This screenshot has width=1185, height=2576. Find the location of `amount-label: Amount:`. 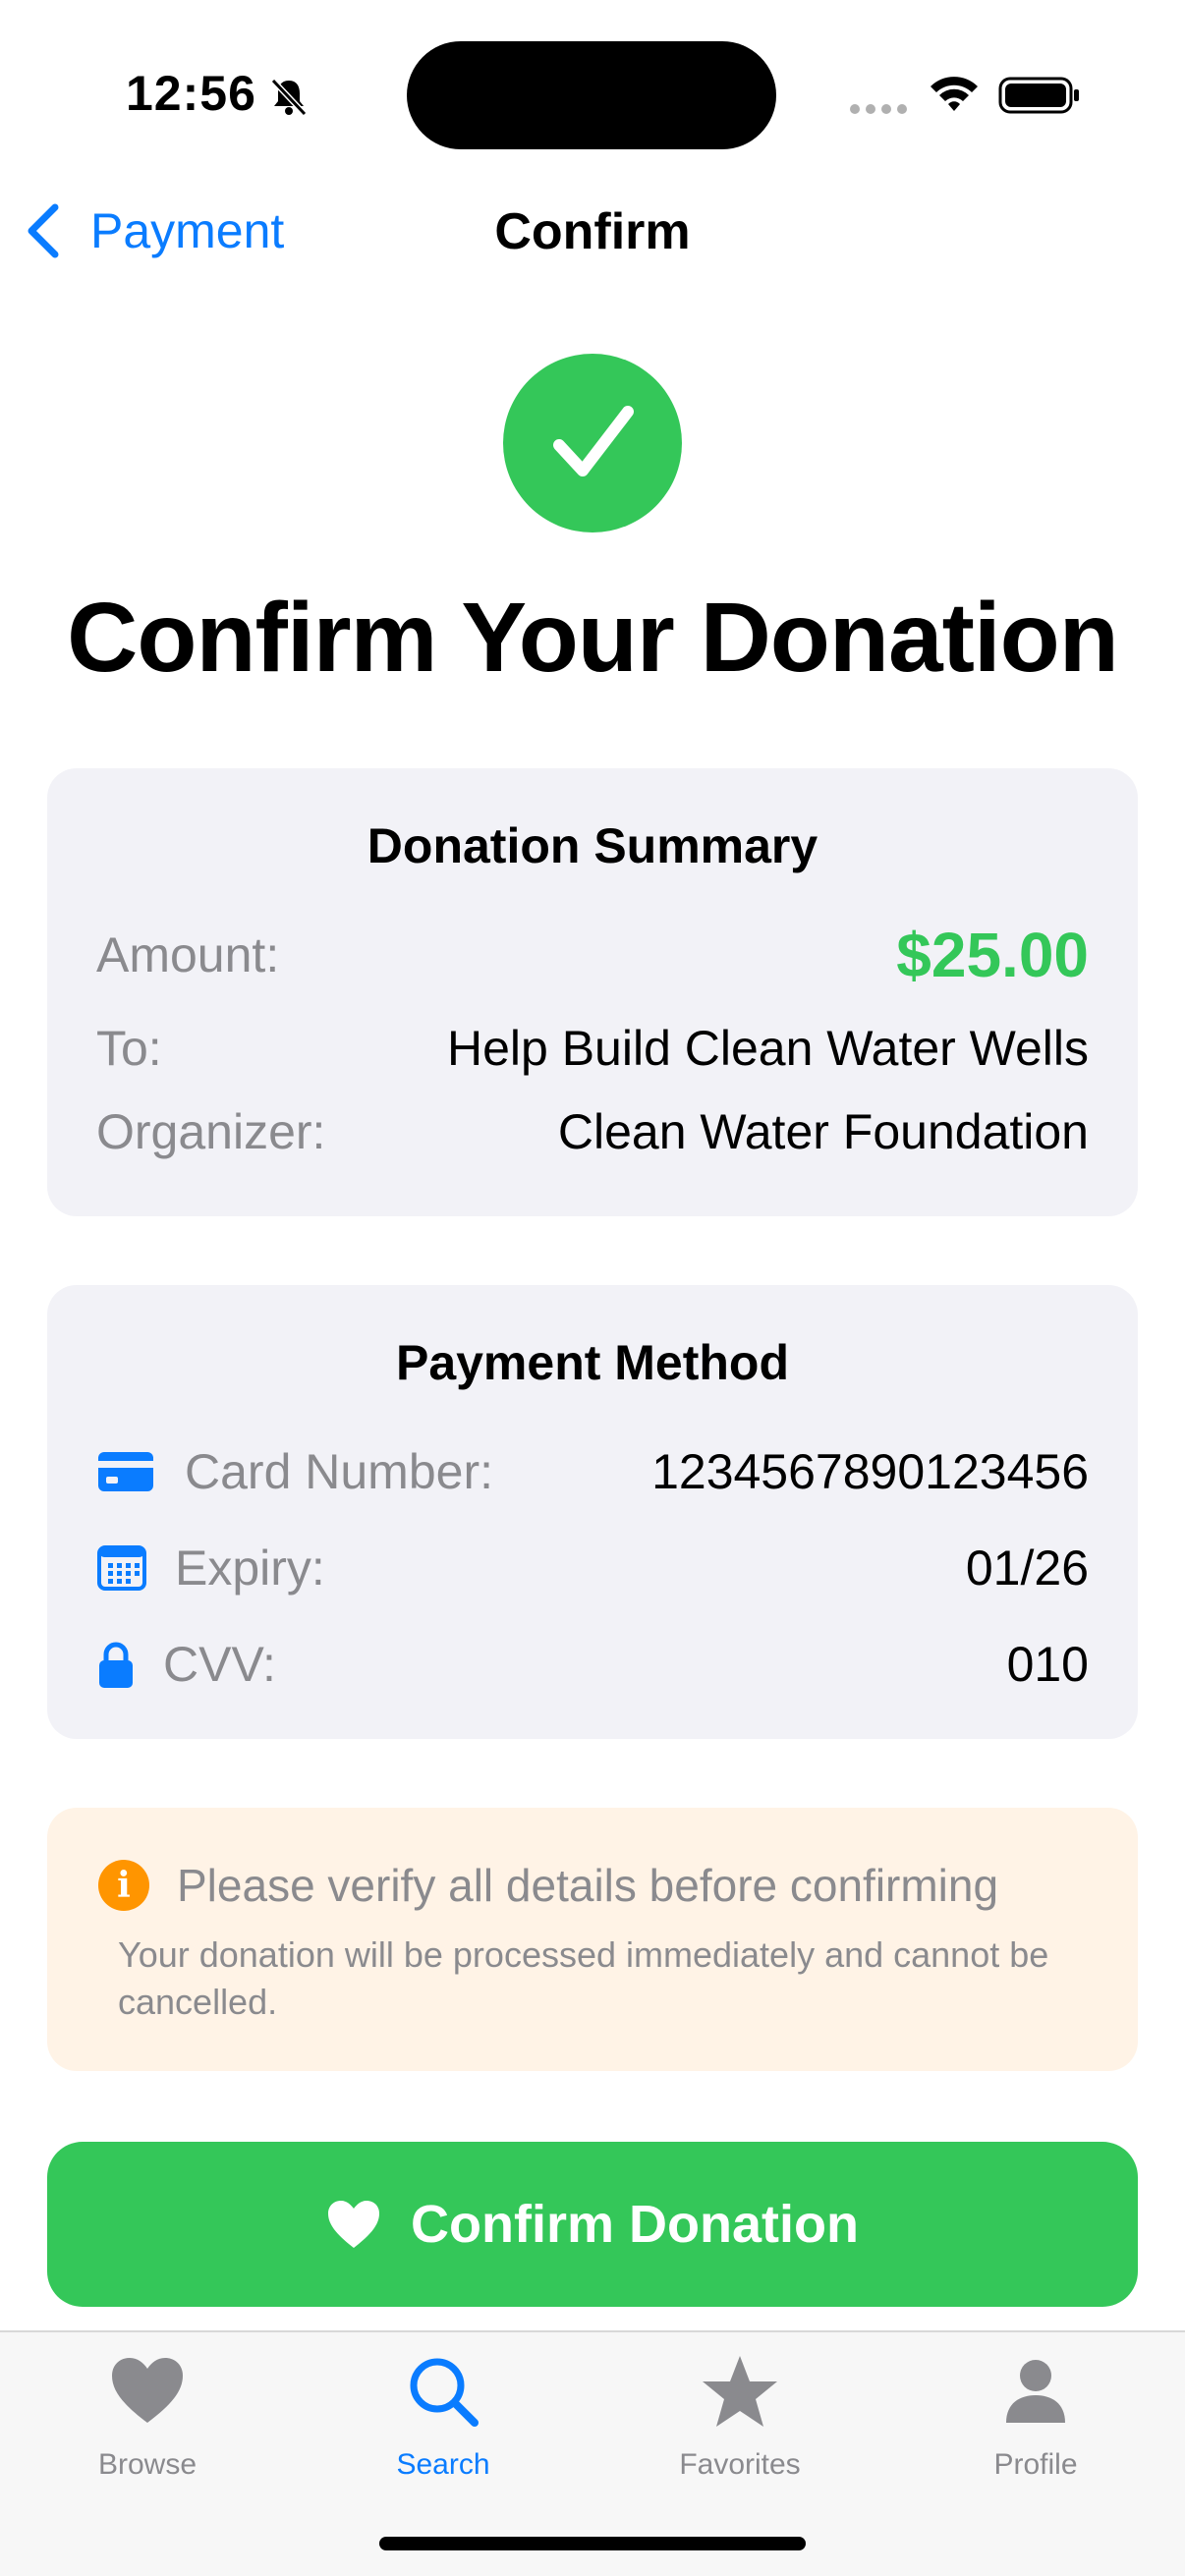

amount-label: Amount: is located at coordinates (188, 954).